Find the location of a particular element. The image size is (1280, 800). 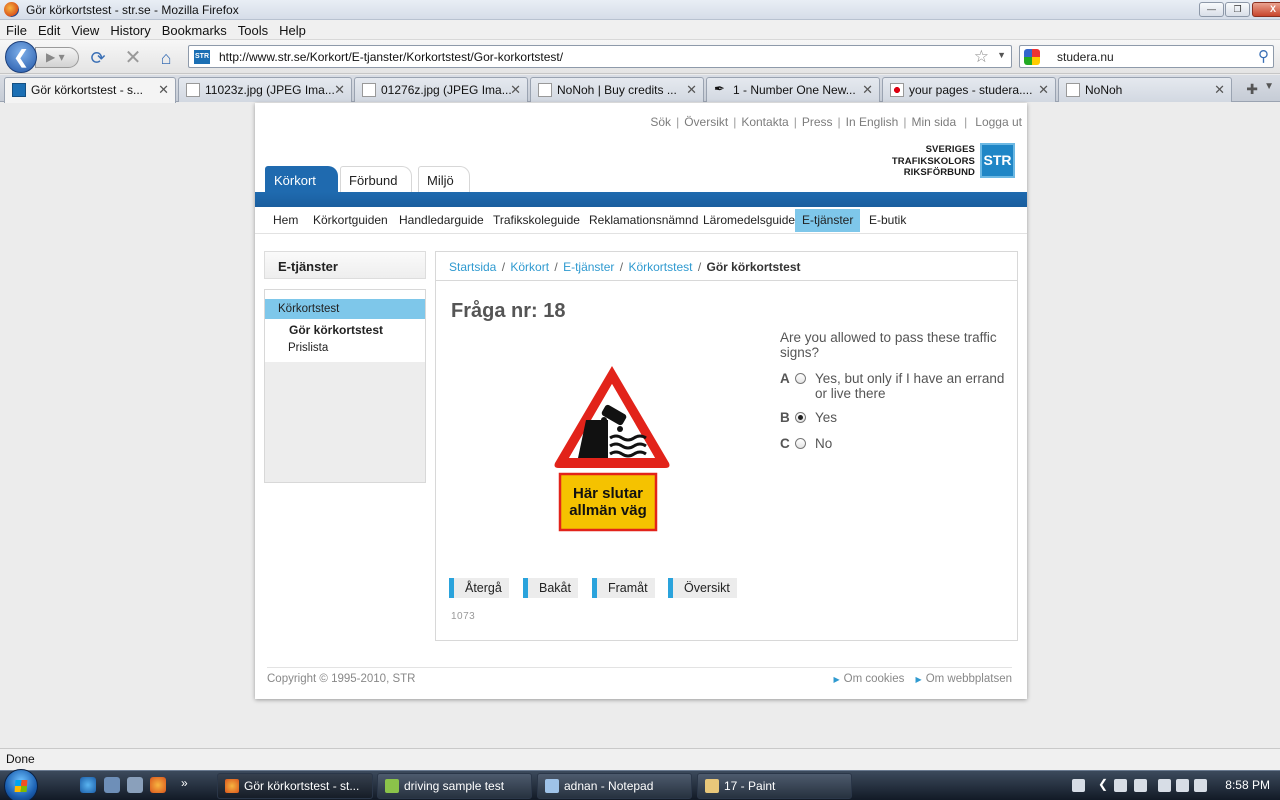

firefox-quicklaunch-icon is located at coordinates (158, 785).